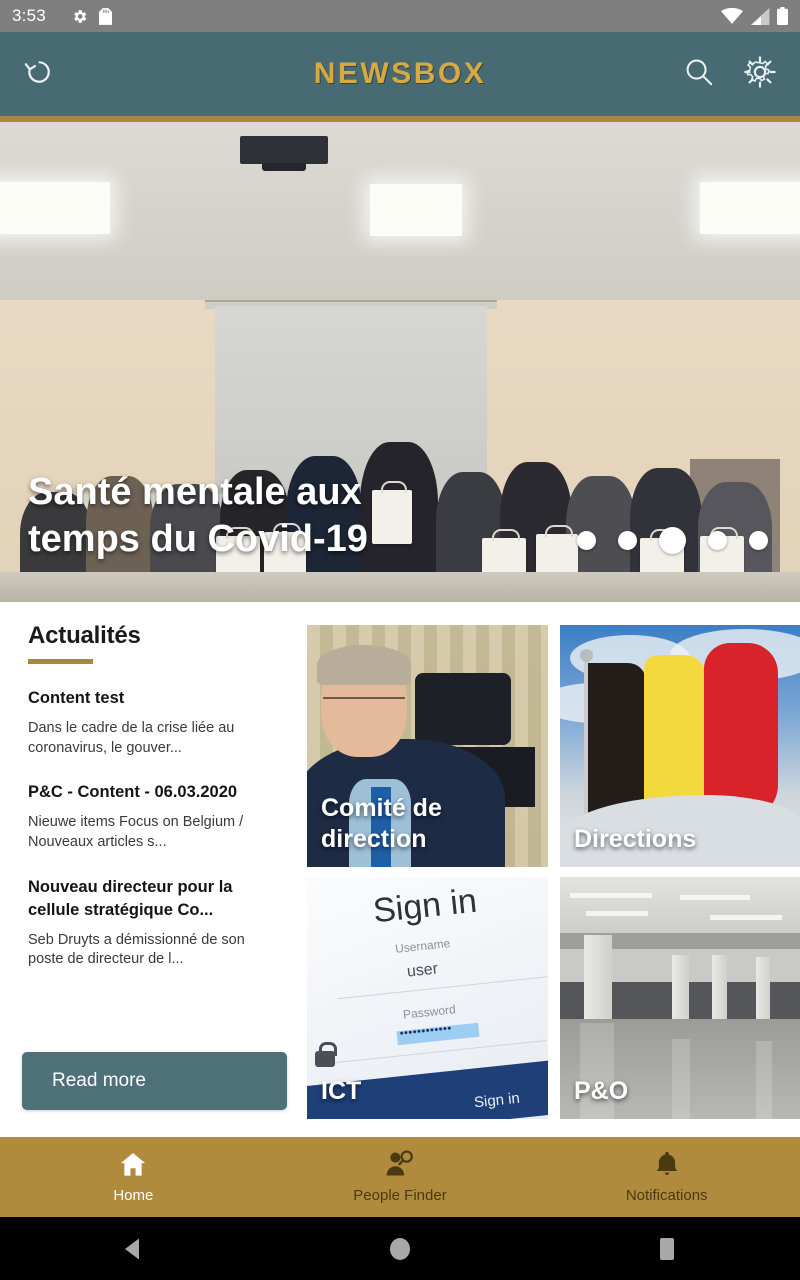  What do you see at coordinates (326, 1054) in the screenshot?
I see `lock-icon` at bounding box center [326, 1054].